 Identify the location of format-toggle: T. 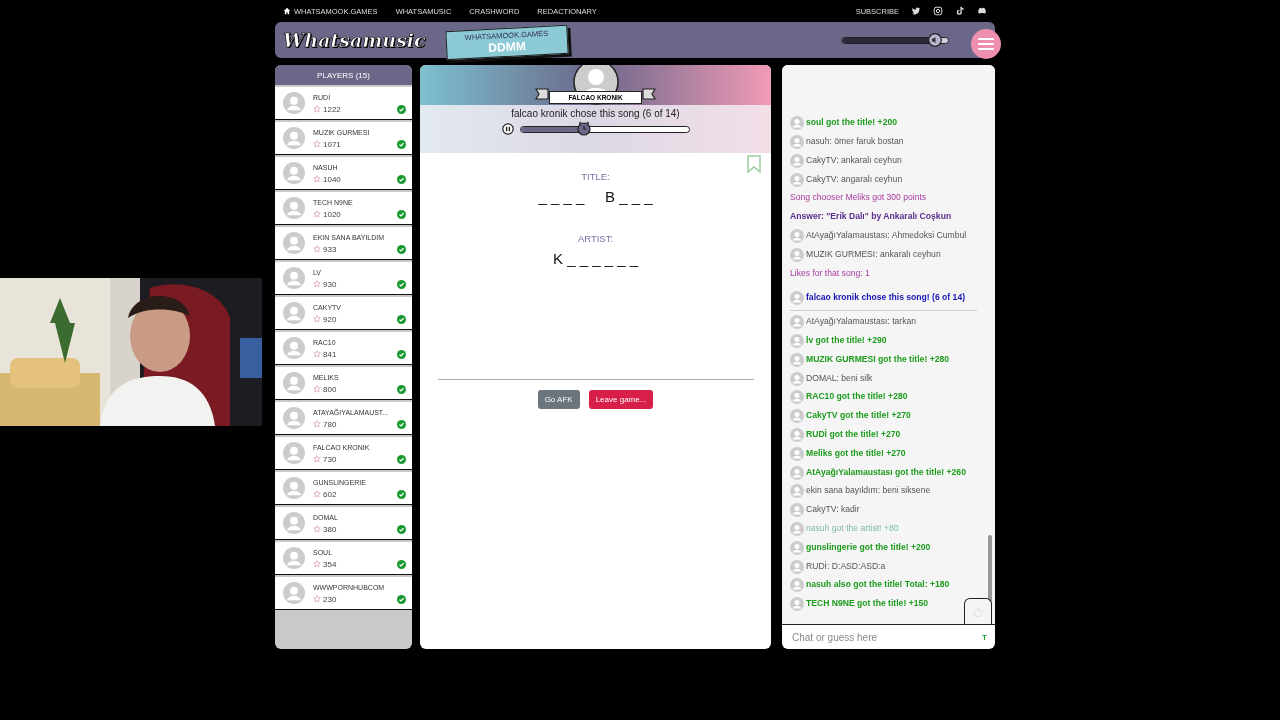
(984, 637).